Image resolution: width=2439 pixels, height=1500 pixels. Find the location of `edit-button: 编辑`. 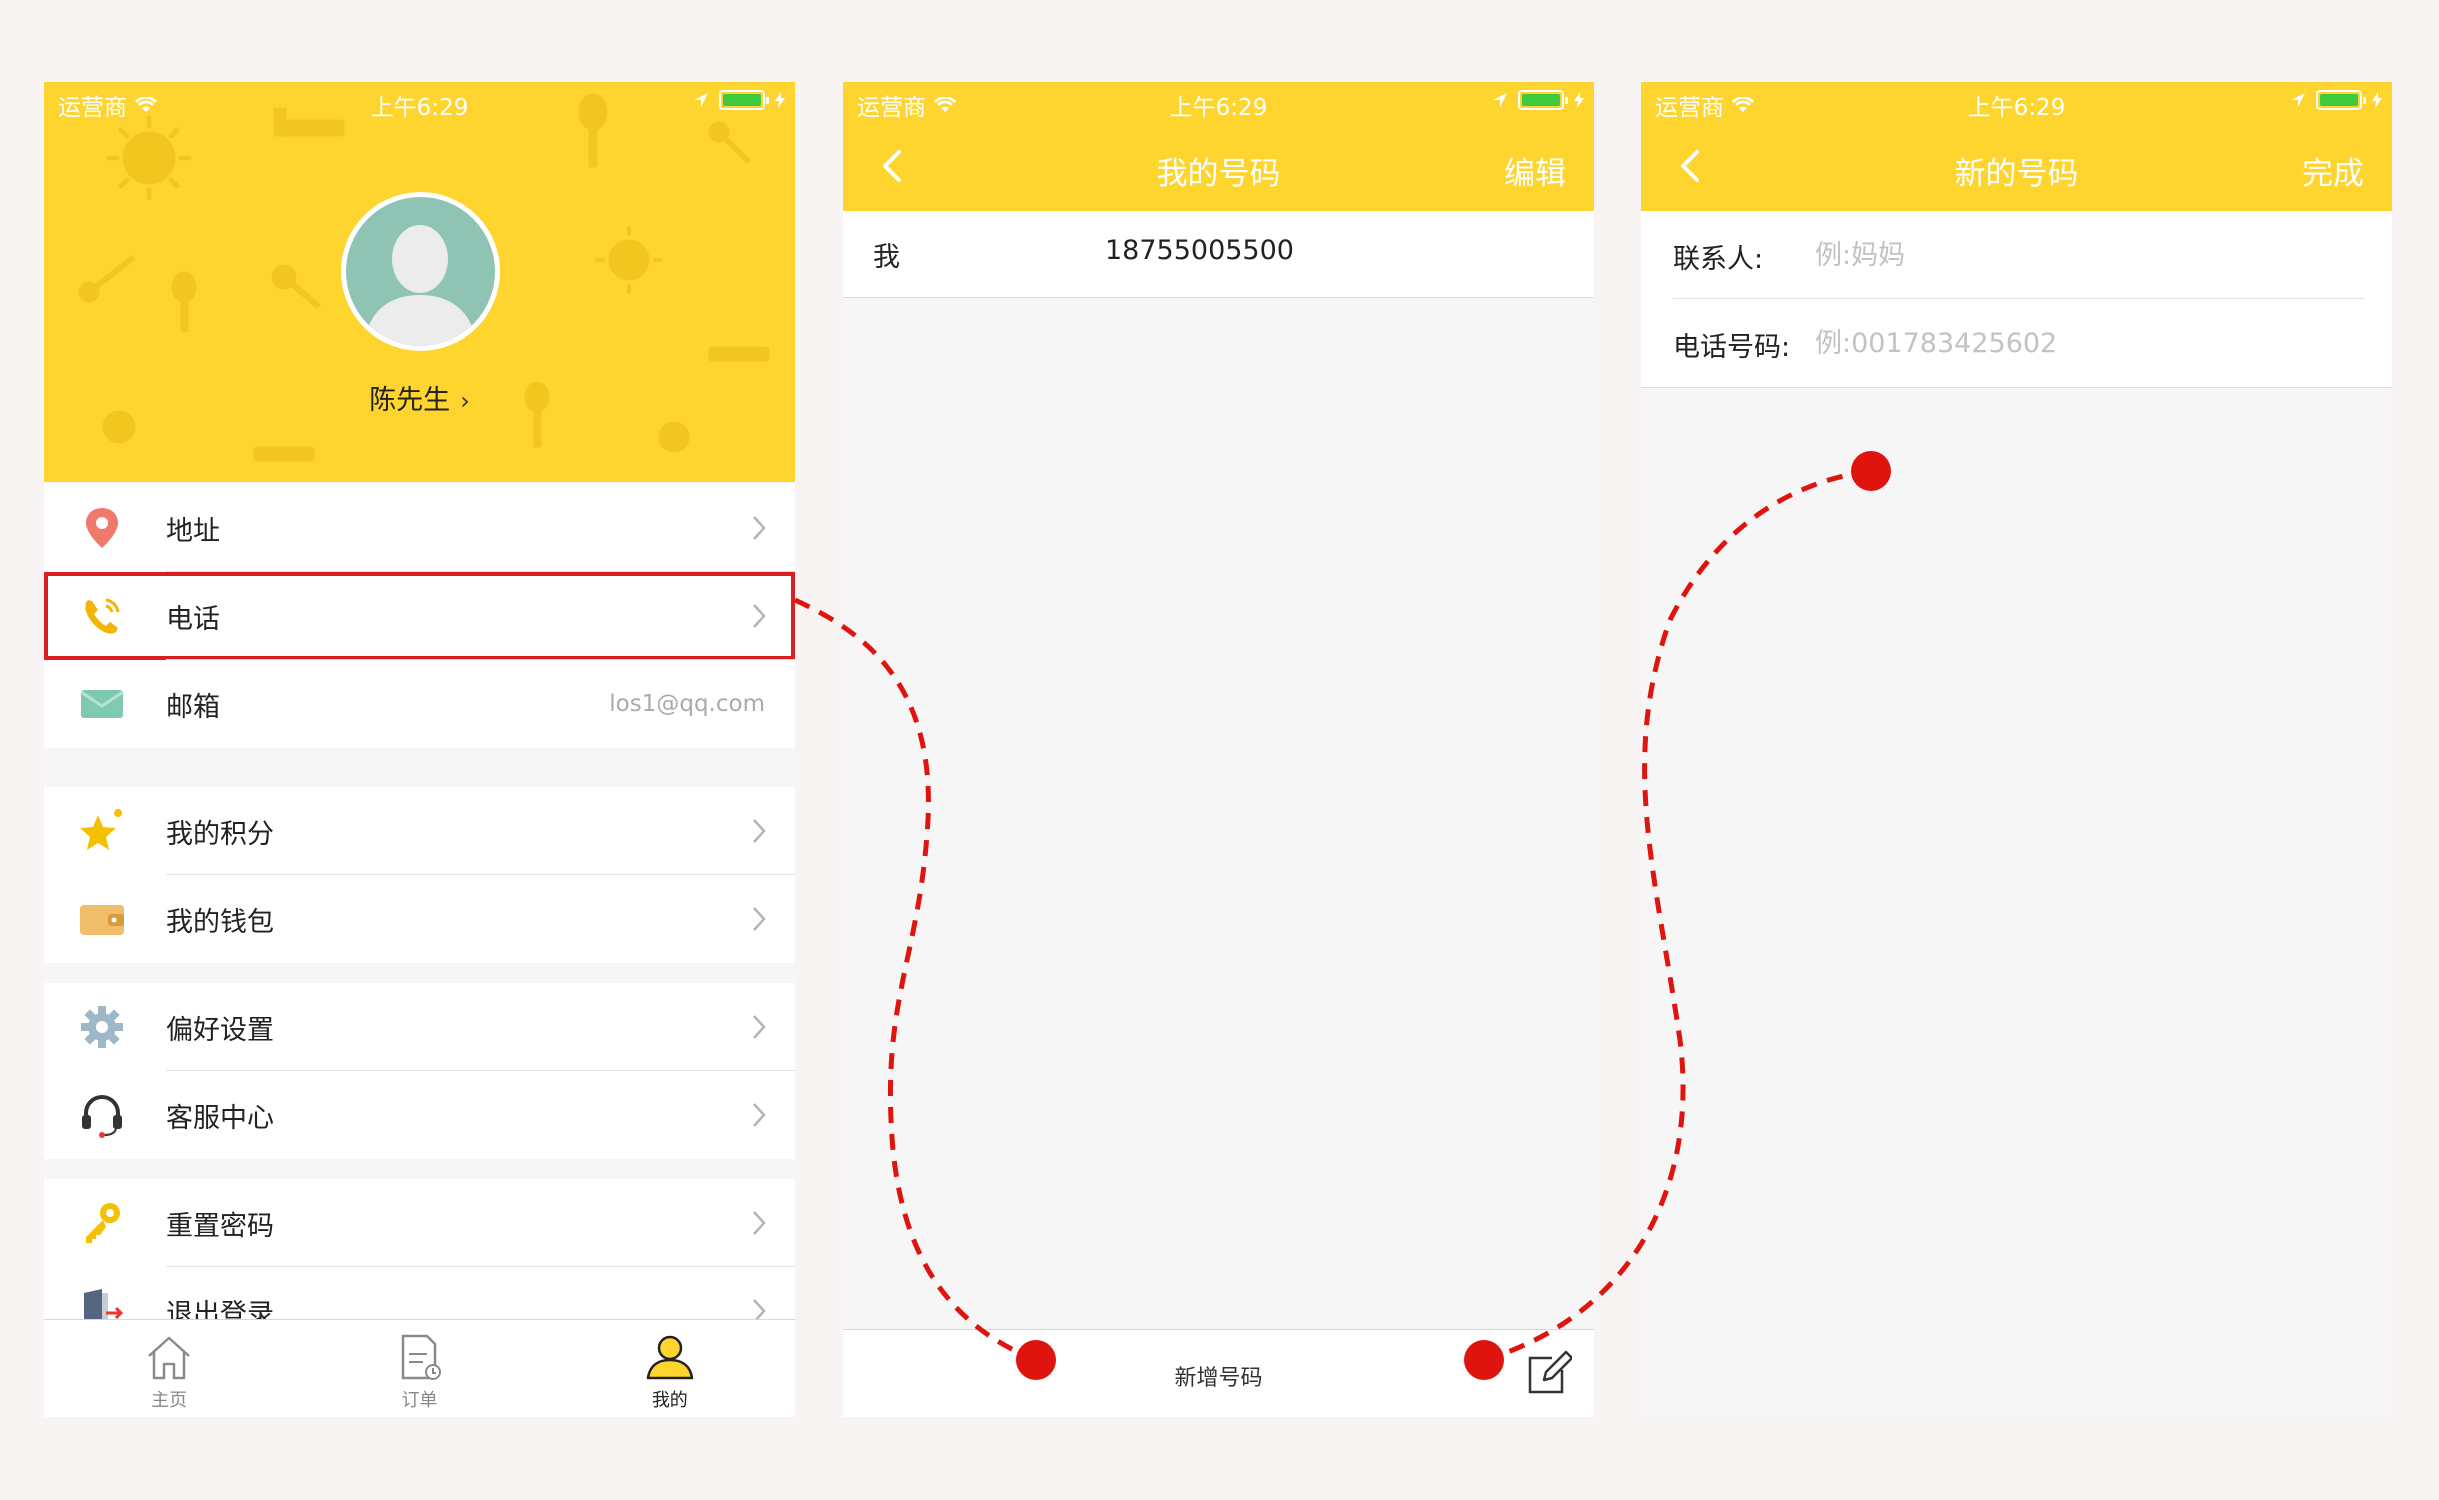

edit-button: 编辑 is located at coordinates (1535, 170).